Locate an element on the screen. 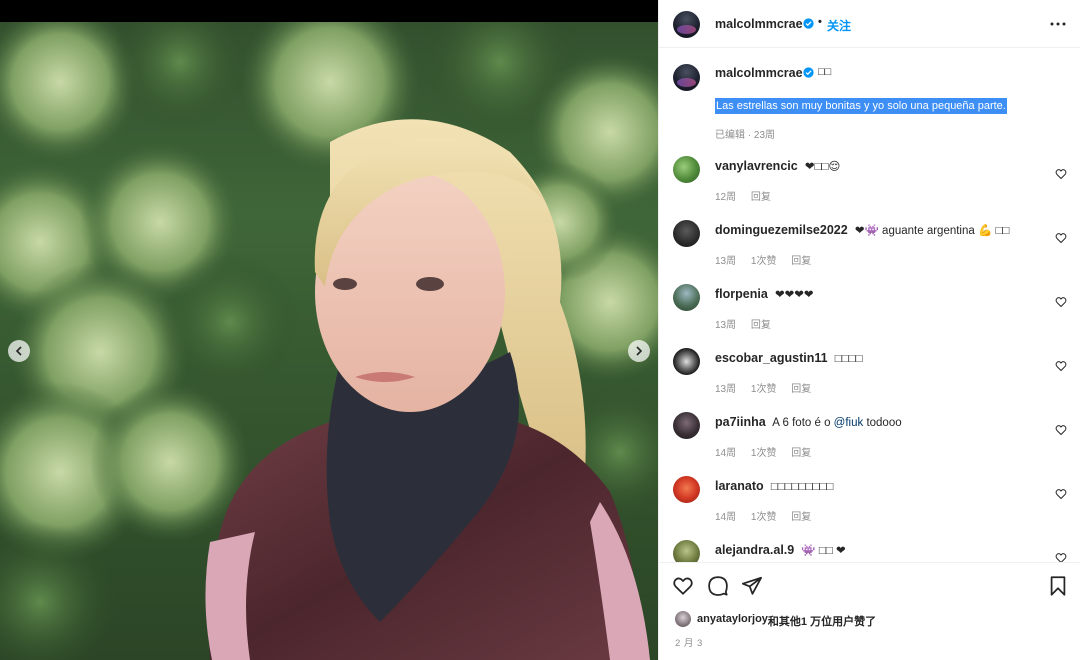  commenter-username: vanylavrencic is located at coordinates (756, 166).